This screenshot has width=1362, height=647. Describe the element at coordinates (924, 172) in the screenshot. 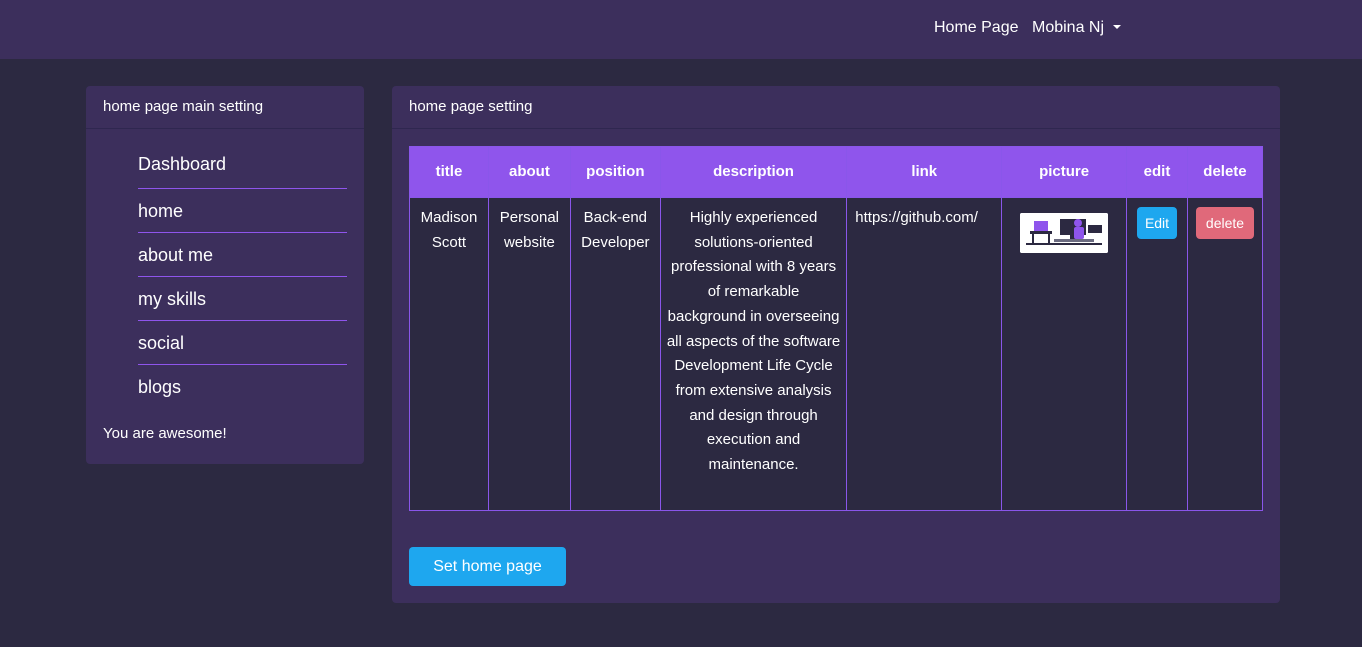

I see `column-header-link: link` at that location.